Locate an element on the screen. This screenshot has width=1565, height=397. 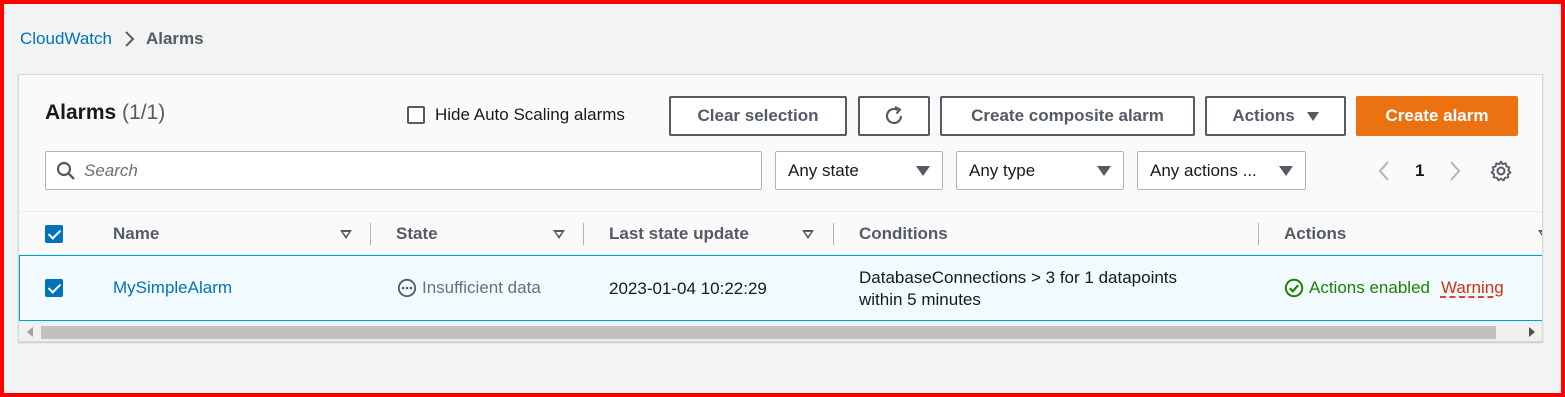
chevron-right-icon is located at coordinates (129, 39).